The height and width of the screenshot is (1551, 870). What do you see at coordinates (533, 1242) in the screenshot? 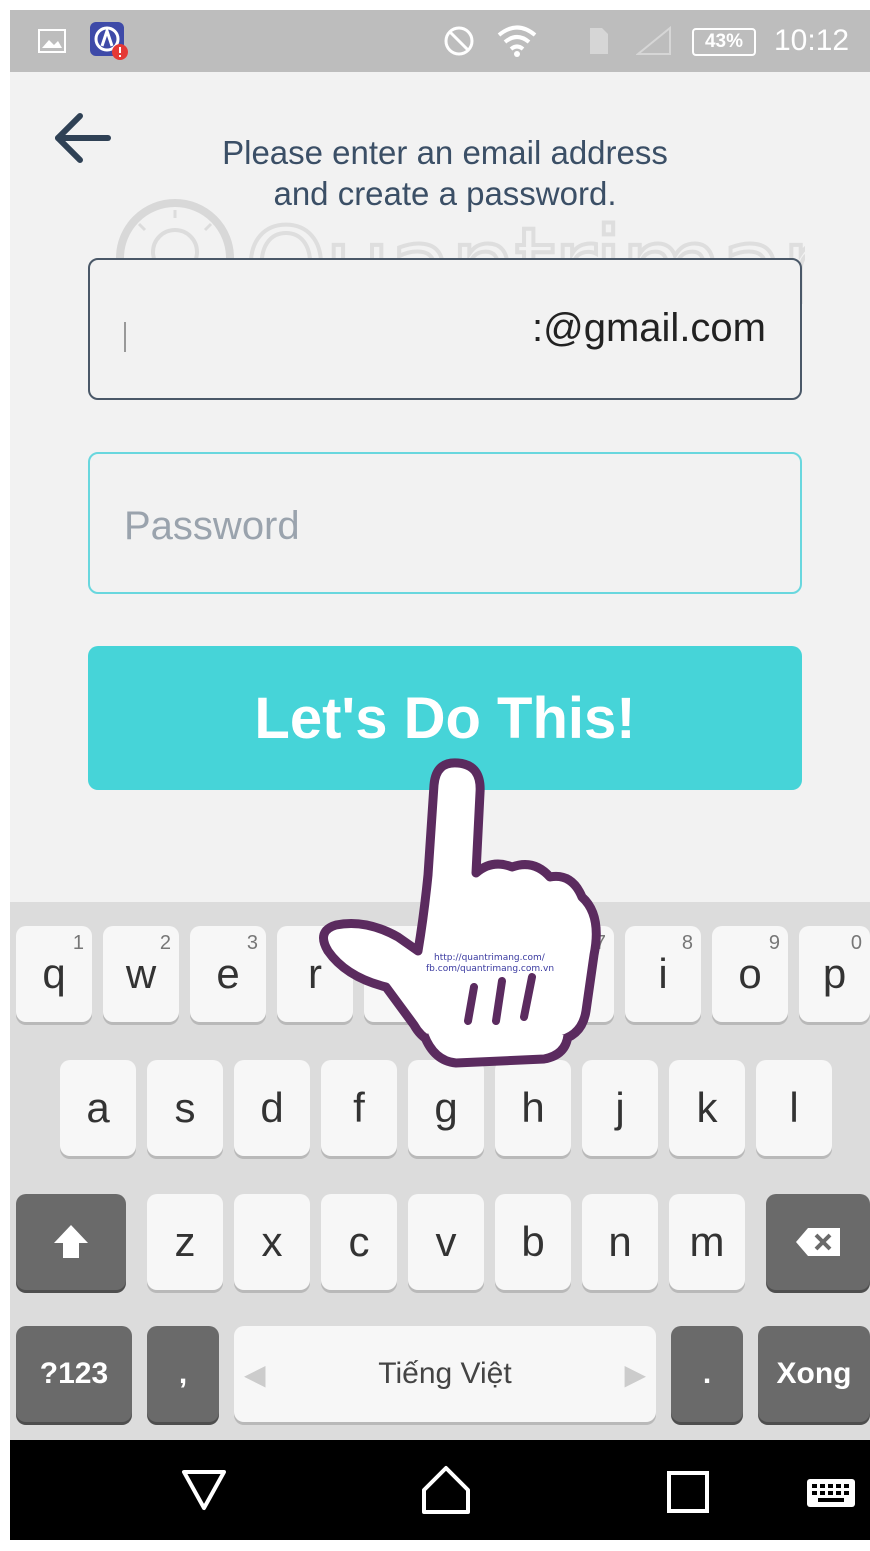
I see `key-b: b` at bounding box center [533, 1242].